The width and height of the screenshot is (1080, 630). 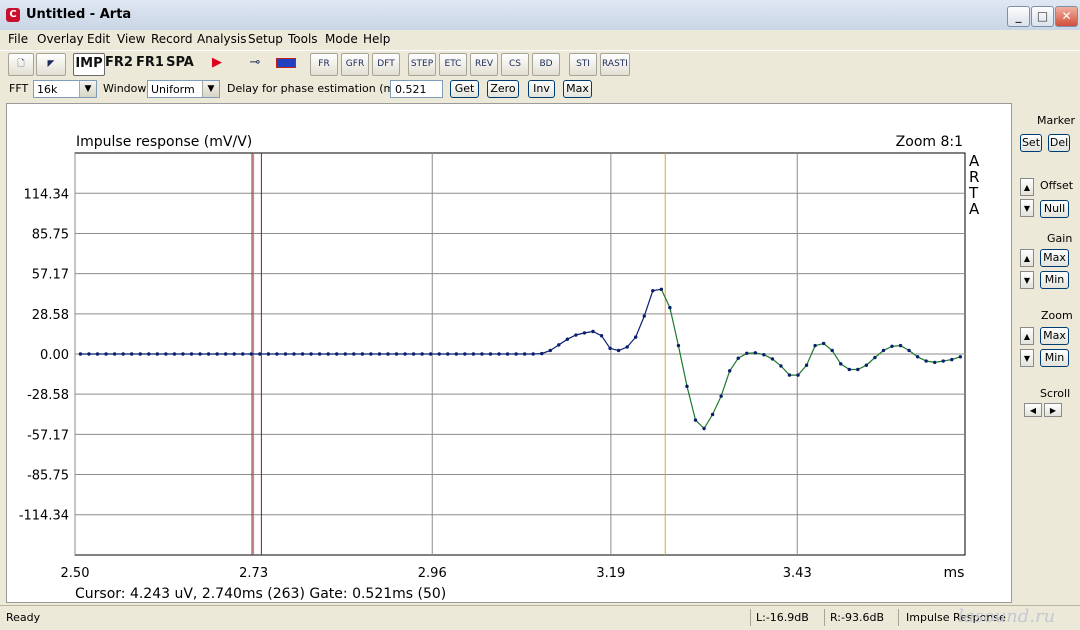 I want to click on play-icon: ▶, so click(x=217, y=63).